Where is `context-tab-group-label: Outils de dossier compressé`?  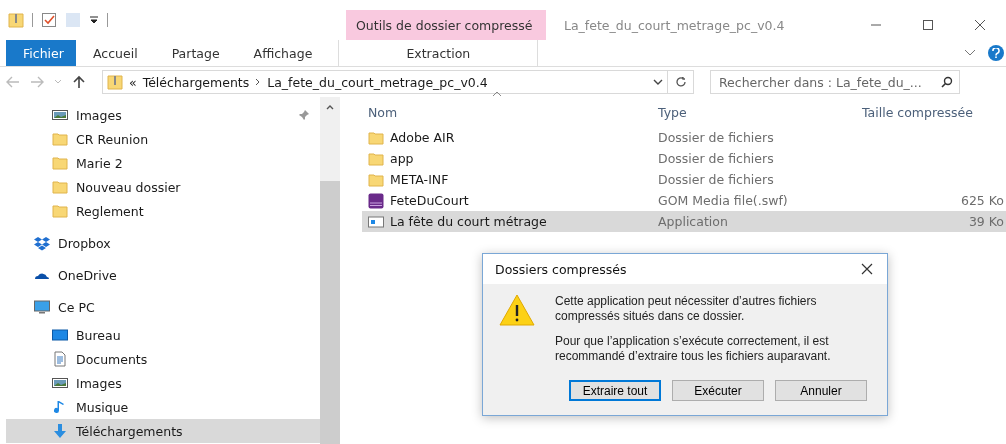
context-tab-group-label: Outils de dossier compressé is located at coordinates (446, 25).